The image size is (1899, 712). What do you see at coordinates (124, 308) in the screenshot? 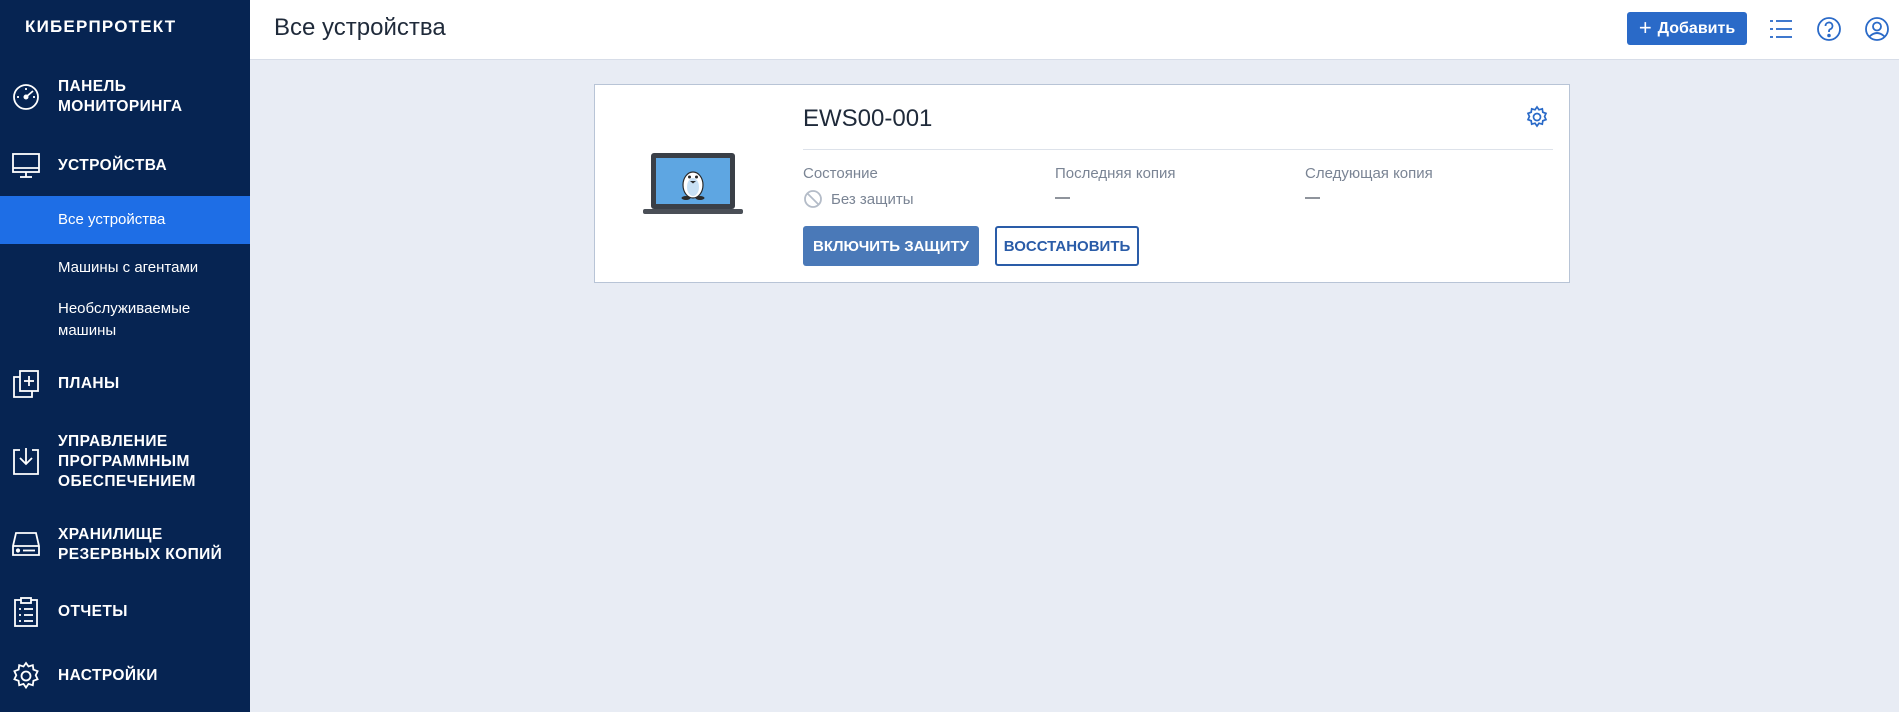
I see `label-line: Необслуживаемые` at bounding box center [124, 308].